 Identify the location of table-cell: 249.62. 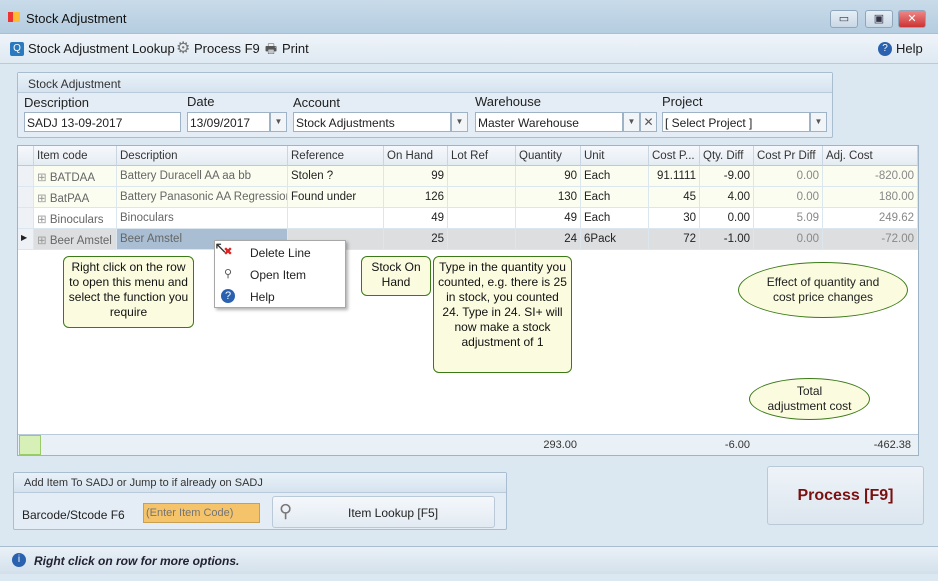
(870, 218).